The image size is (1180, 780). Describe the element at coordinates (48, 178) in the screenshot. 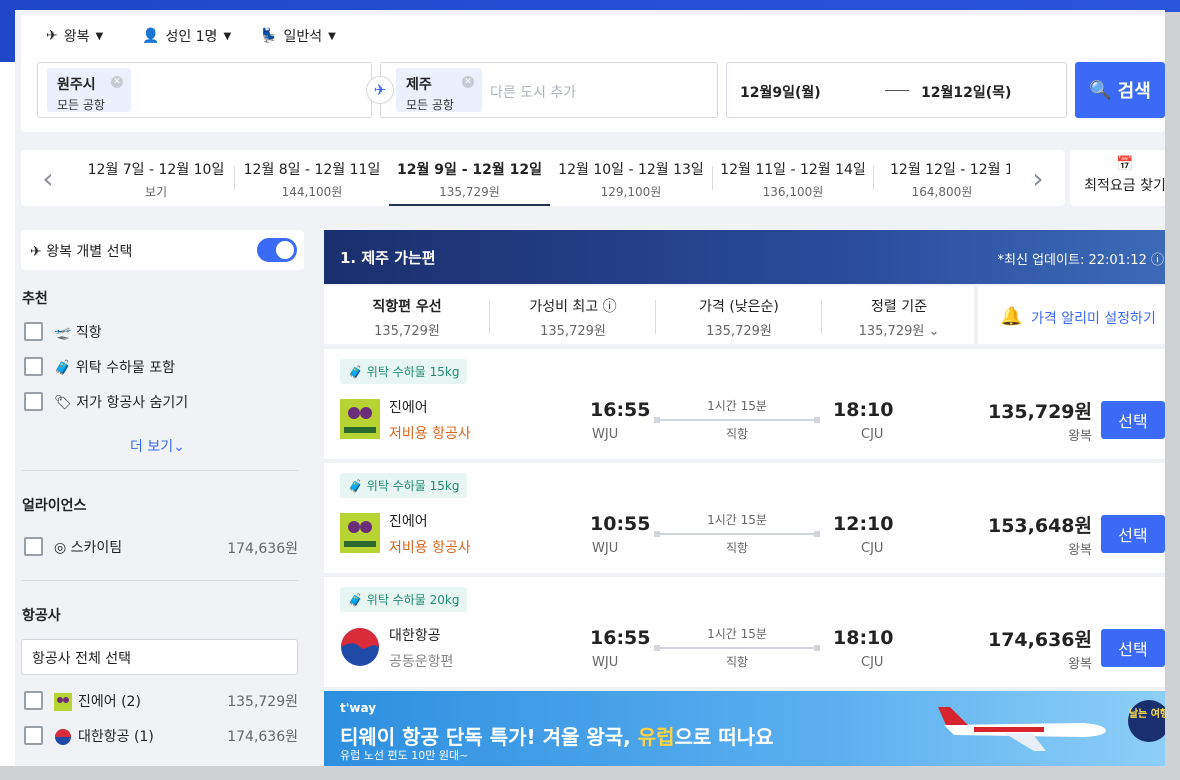

I see `prev-dates-arrow-icon: ‹` at that location.